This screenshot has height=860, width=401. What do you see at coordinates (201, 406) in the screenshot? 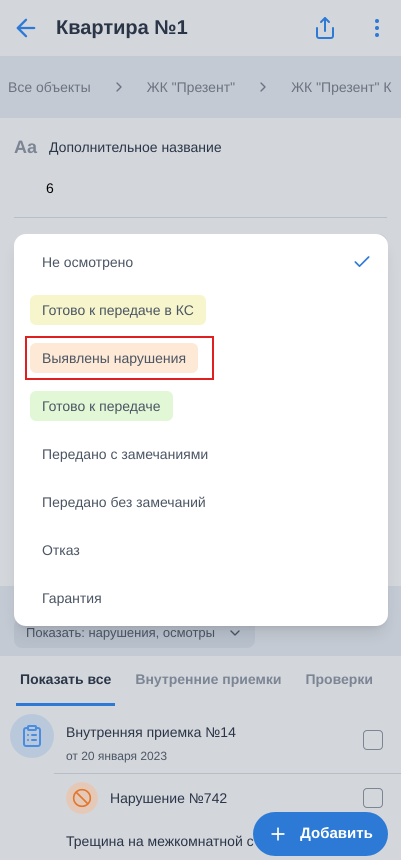
I see `status-option: Готово к передаче` at bounding box center [201, 406].